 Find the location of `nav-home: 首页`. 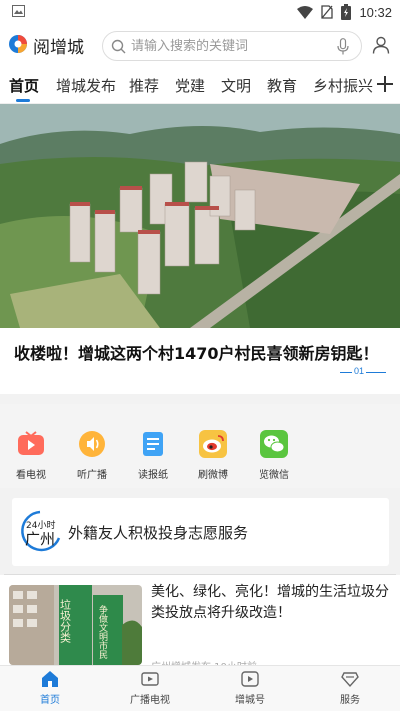

nav-home: 首页 is located at coordinates (50, 690).